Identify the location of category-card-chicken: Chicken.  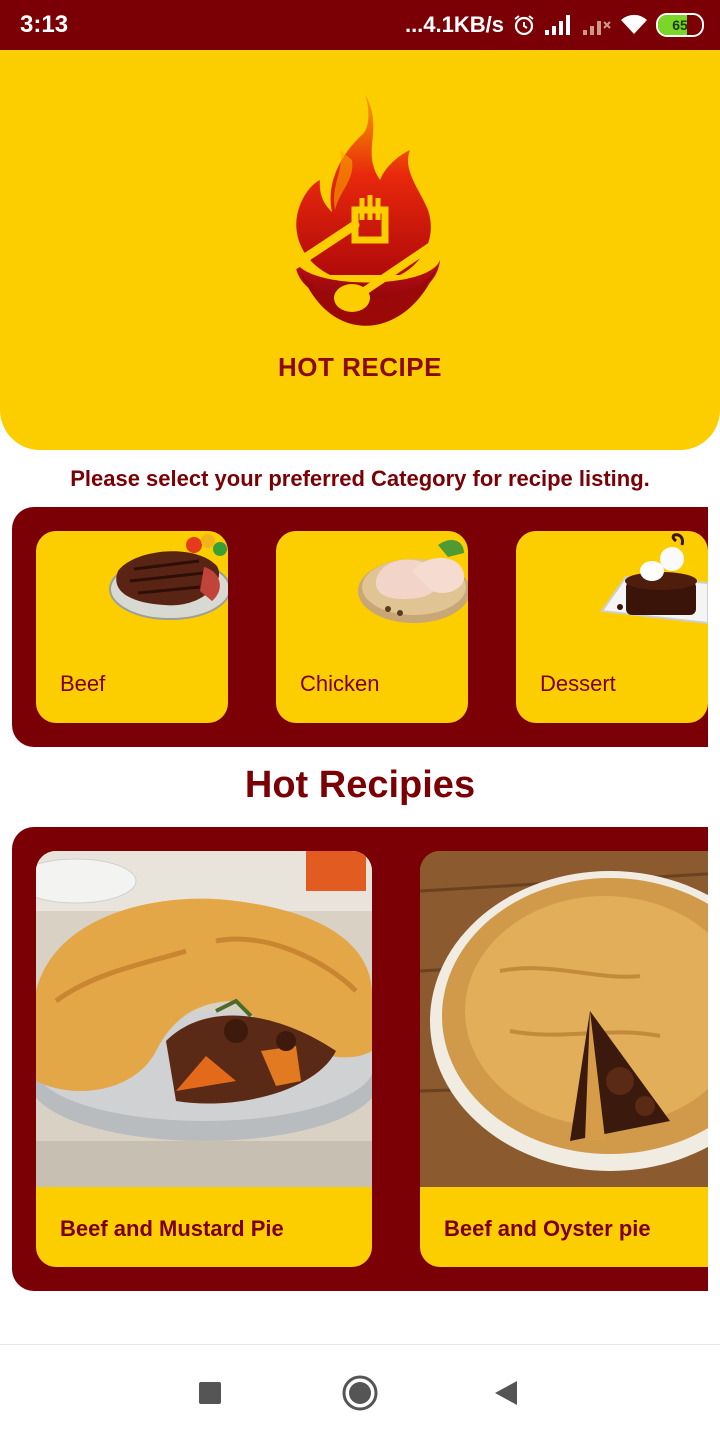
(372, 627).